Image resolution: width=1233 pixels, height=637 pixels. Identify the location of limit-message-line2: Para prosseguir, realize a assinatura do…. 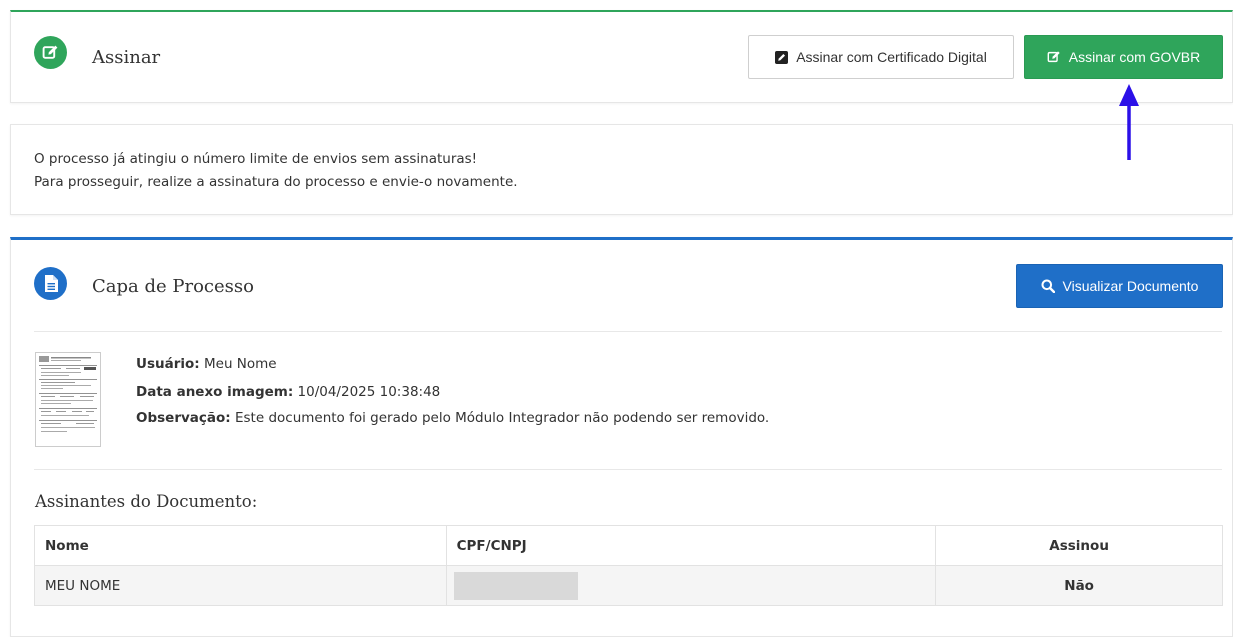
(276, 182).